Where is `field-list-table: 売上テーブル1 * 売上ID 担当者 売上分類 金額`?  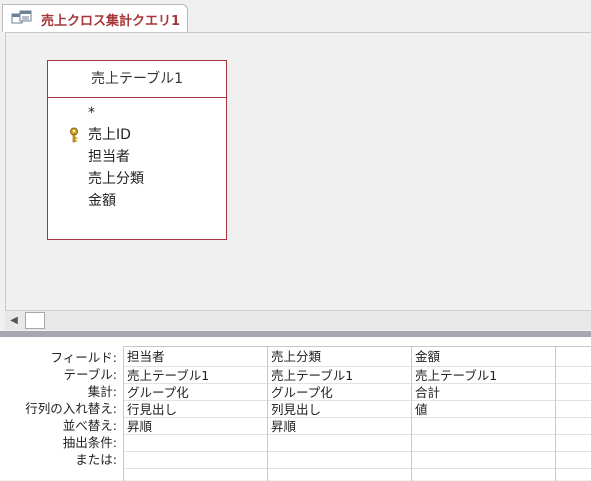 field-list-table: 売上テーブル1 * 売上ID 担当者 売上分類 金額 is located at coordinates (137, 150).